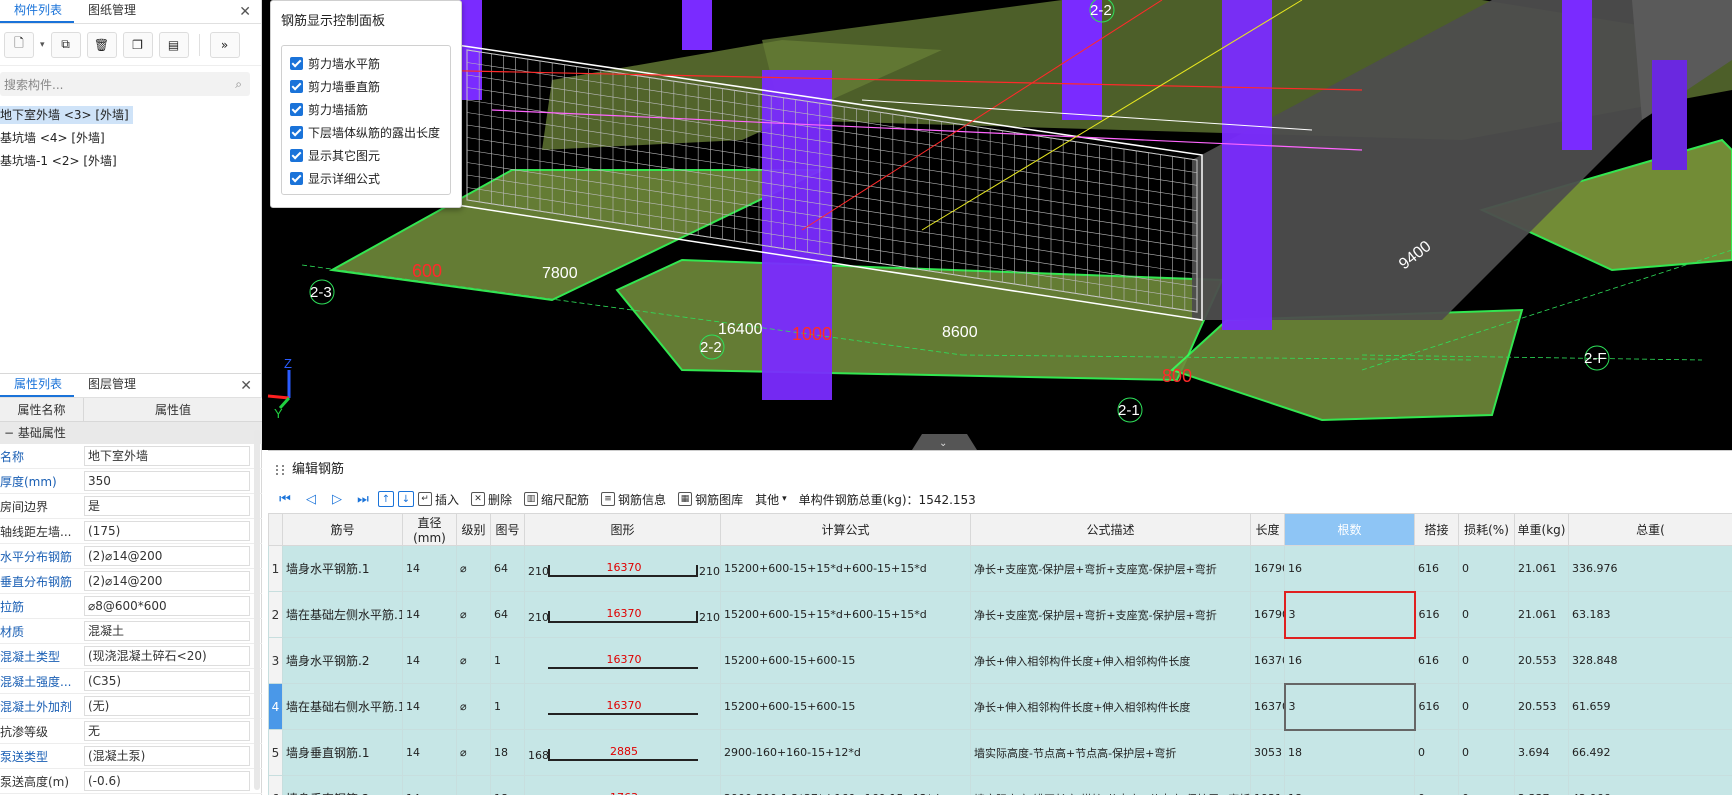  Describe the element at coordinates (275, 614) in the screenshot. I see `row-number: 2` at that location.